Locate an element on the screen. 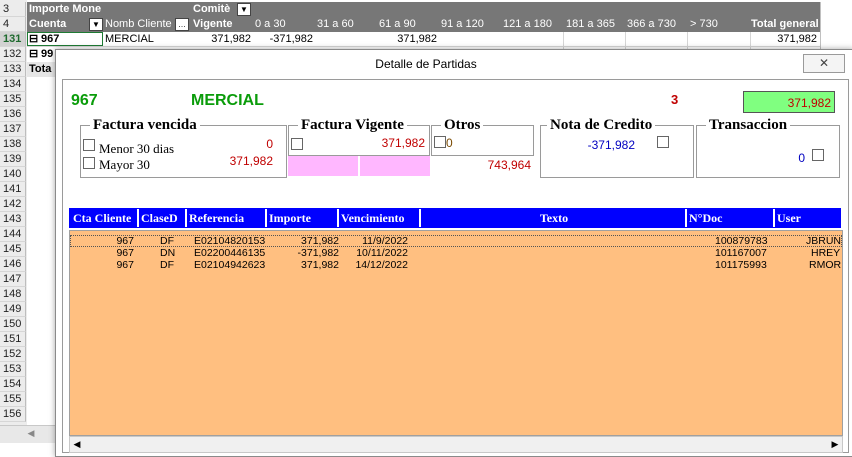  th-vencimiento: Vencimiento is located at coordinates (380, 218).